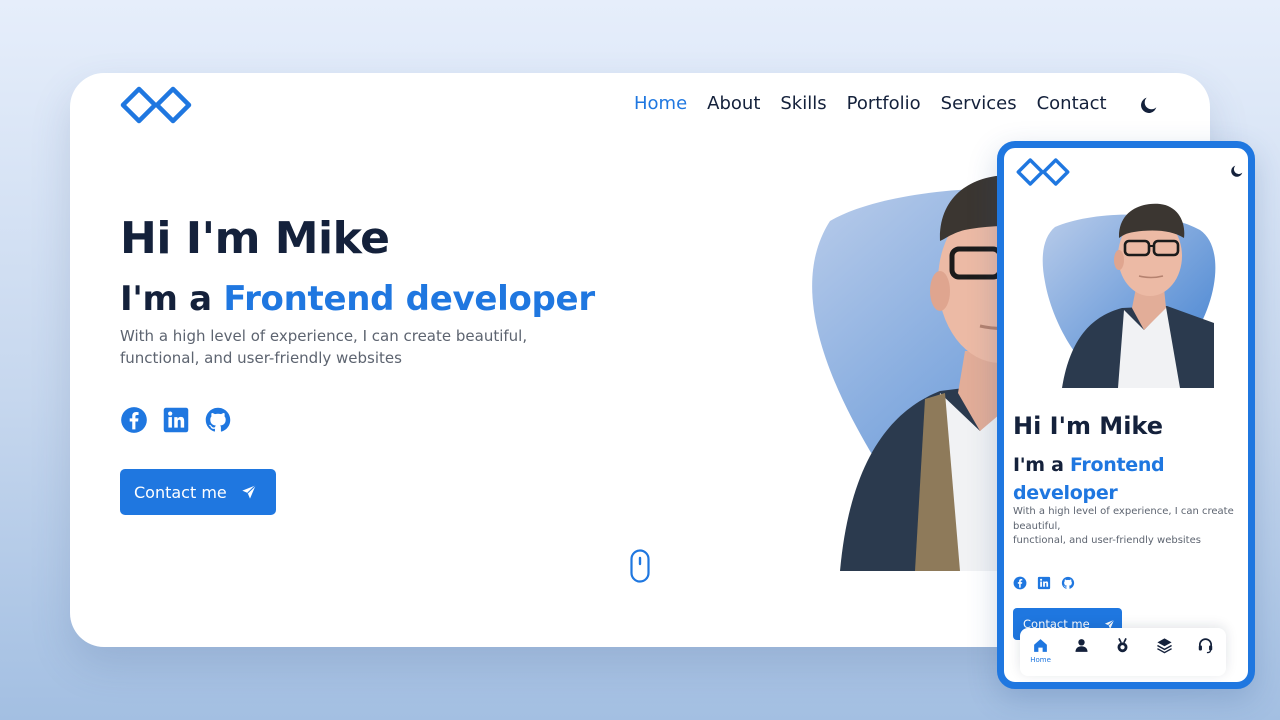 The height and width of the screenshot is (720, 1280). I want to click on headset-icon, so click(1205, 646).